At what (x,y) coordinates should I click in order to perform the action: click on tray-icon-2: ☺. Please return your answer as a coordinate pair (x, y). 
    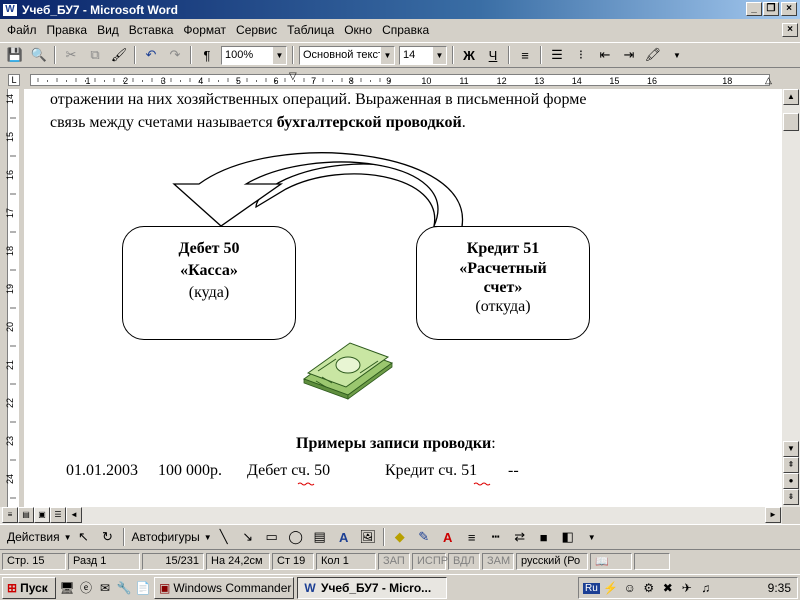
    Looking at the image, I should click on (630, 588).